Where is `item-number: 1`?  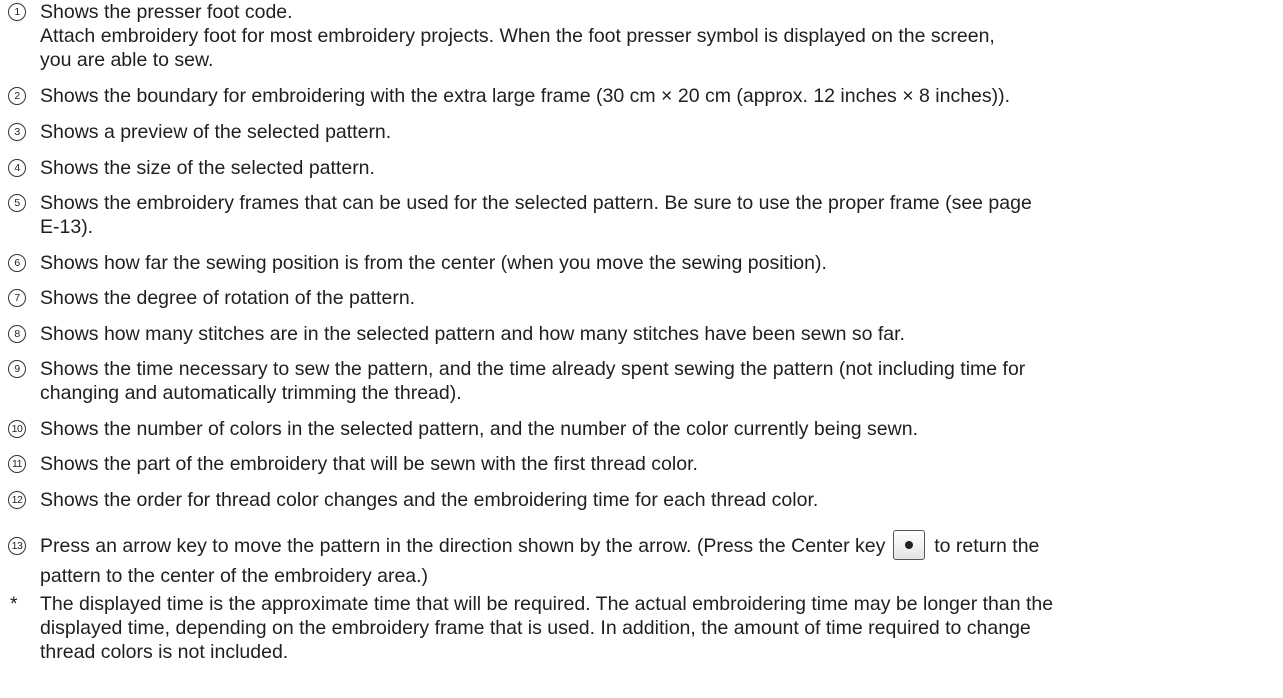 item-number: 1 is located at coordinates (17, 12).